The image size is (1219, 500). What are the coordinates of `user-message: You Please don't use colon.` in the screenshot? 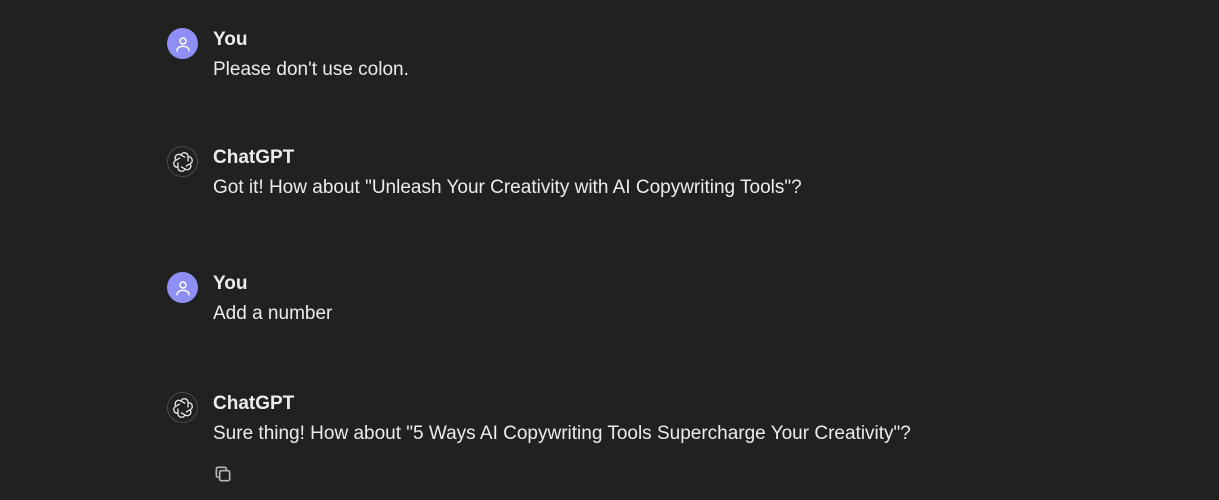 It's located at (673, 58).